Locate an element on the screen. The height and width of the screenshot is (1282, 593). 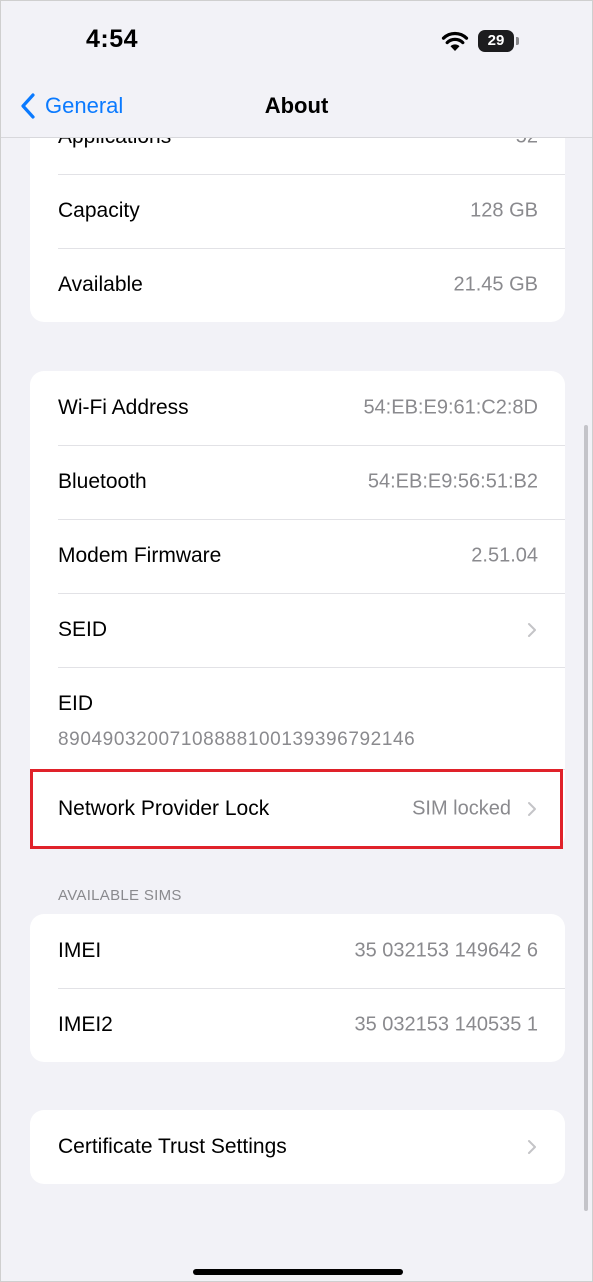
row-value: 54:EB:E9:56:51:B2 is located at coordinates (452, 481).